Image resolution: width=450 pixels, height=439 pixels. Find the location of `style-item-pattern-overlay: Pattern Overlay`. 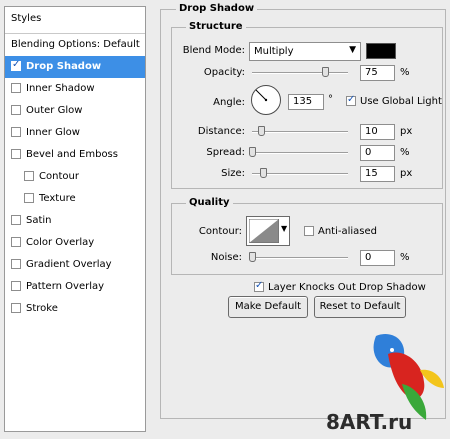

style-item-pattern-overlay: Pattern Overlay is located at coordinates (75, 287).